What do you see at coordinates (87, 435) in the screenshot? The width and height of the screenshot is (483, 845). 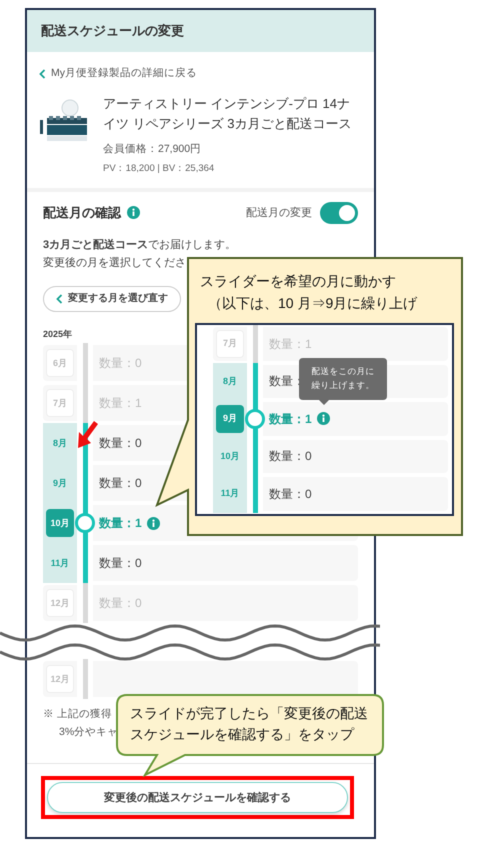 I see `pointer-arrow` at bounding box center [87, 435].